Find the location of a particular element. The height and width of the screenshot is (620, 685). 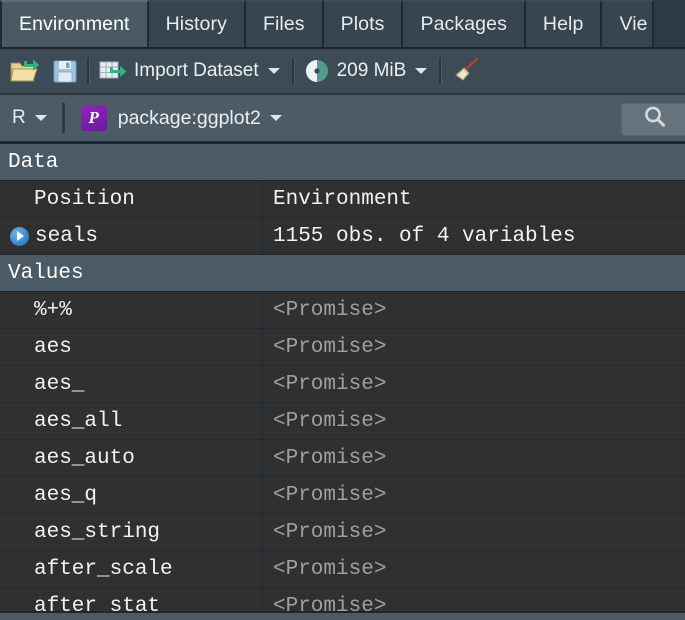

tab-label: History is located at coordinates (196, 24).